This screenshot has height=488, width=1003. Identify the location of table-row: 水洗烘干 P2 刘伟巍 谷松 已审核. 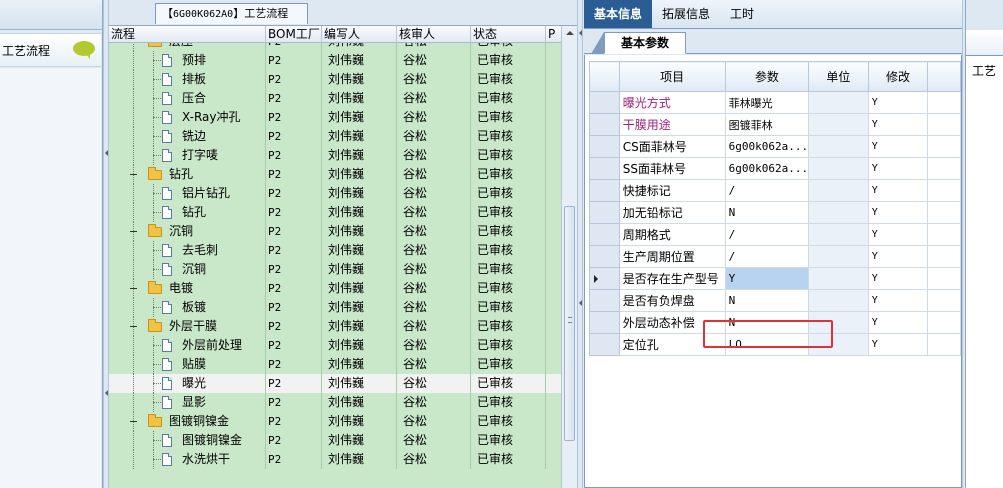
(340, 459).